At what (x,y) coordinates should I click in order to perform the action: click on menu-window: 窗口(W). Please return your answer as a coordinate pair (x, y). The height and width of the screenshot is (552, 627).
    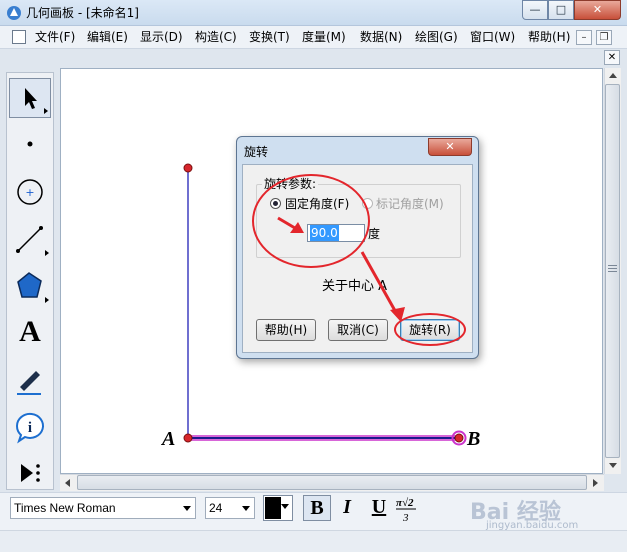
    Looking at the image, I should click on (492, 37).